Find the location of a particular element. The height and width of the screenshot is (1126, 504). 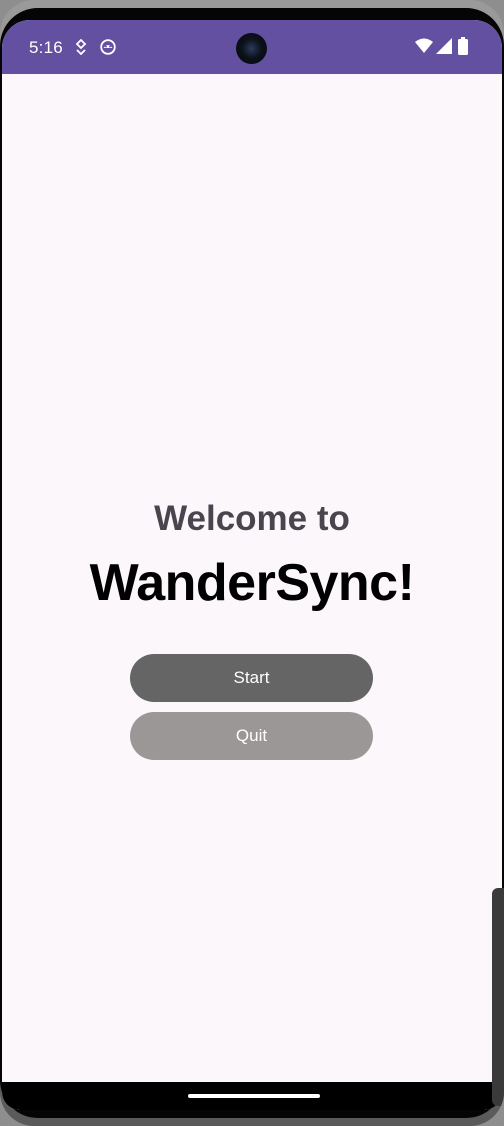

start-button: Start is located at coordinates (251, 678).